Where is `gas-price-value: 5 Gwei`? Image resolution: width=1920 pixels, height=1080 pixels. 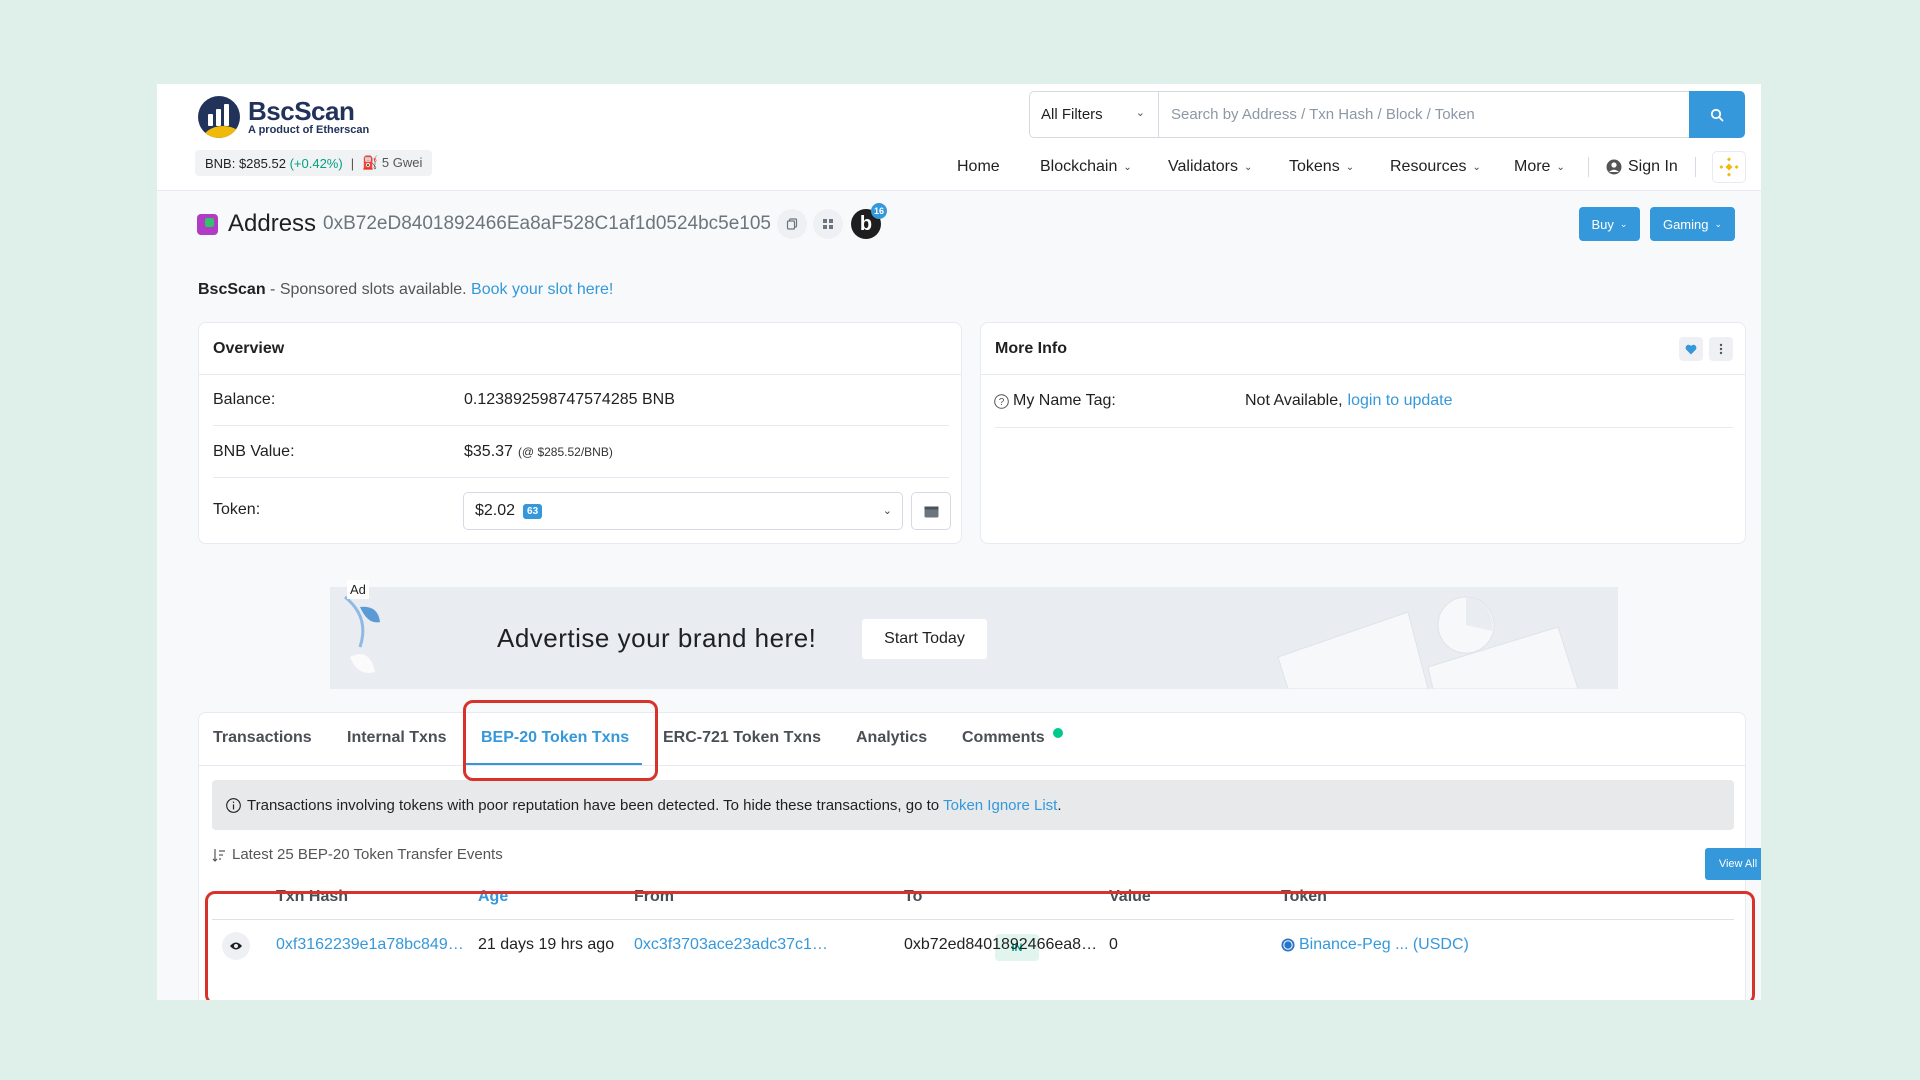 gas-price-value: 5 Gwei is located at coordinates (402, 162).